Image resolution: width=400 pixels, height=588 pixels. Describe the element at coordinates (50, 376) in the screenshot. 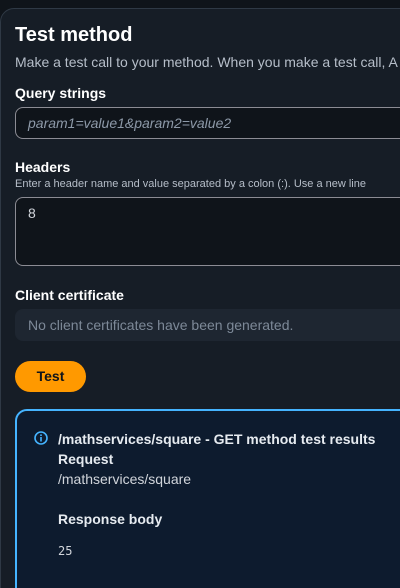

I see `test-button: Test` at that location.